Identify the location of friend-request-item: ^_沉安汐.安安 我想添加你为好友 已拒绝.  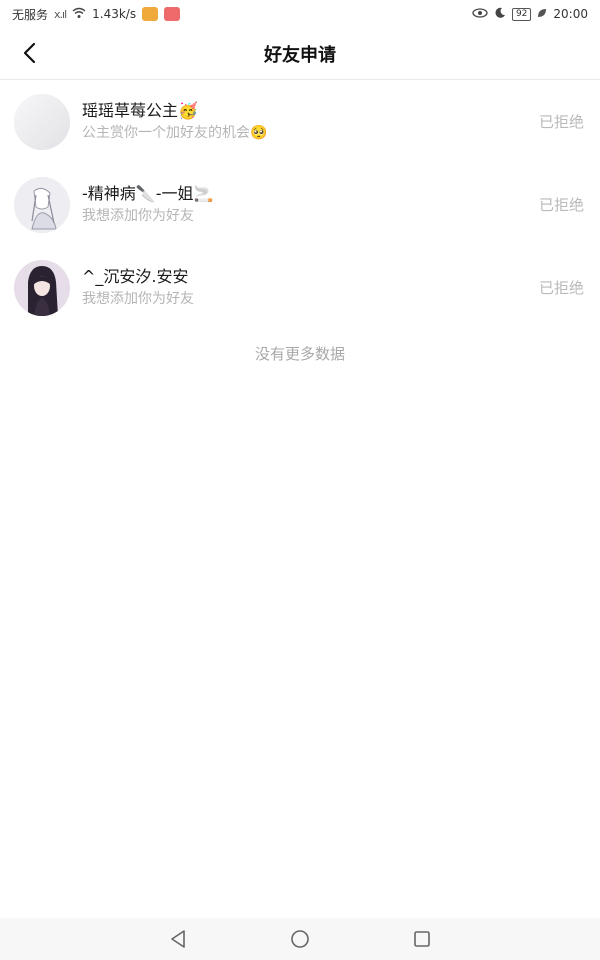
(300, 287).